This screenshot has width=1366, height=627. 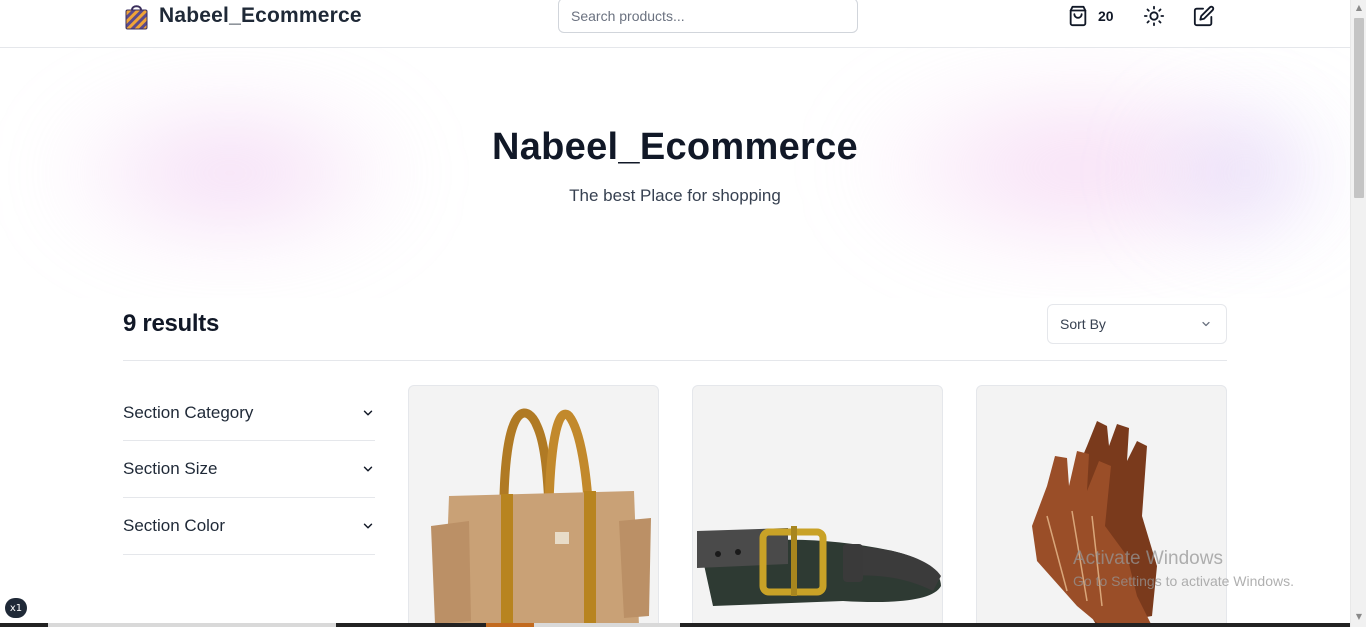 I want to click on theme-toggle-button, so click(x=1154, y=16).